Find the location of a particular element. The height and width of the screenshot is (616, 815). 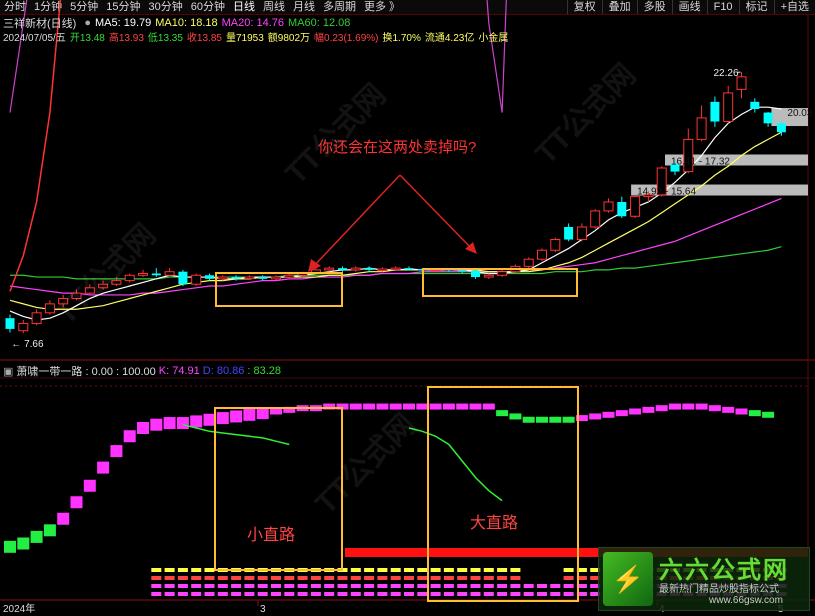

support-zone-label: 14.92 - 15.64 is located at coordinates (666, 192).